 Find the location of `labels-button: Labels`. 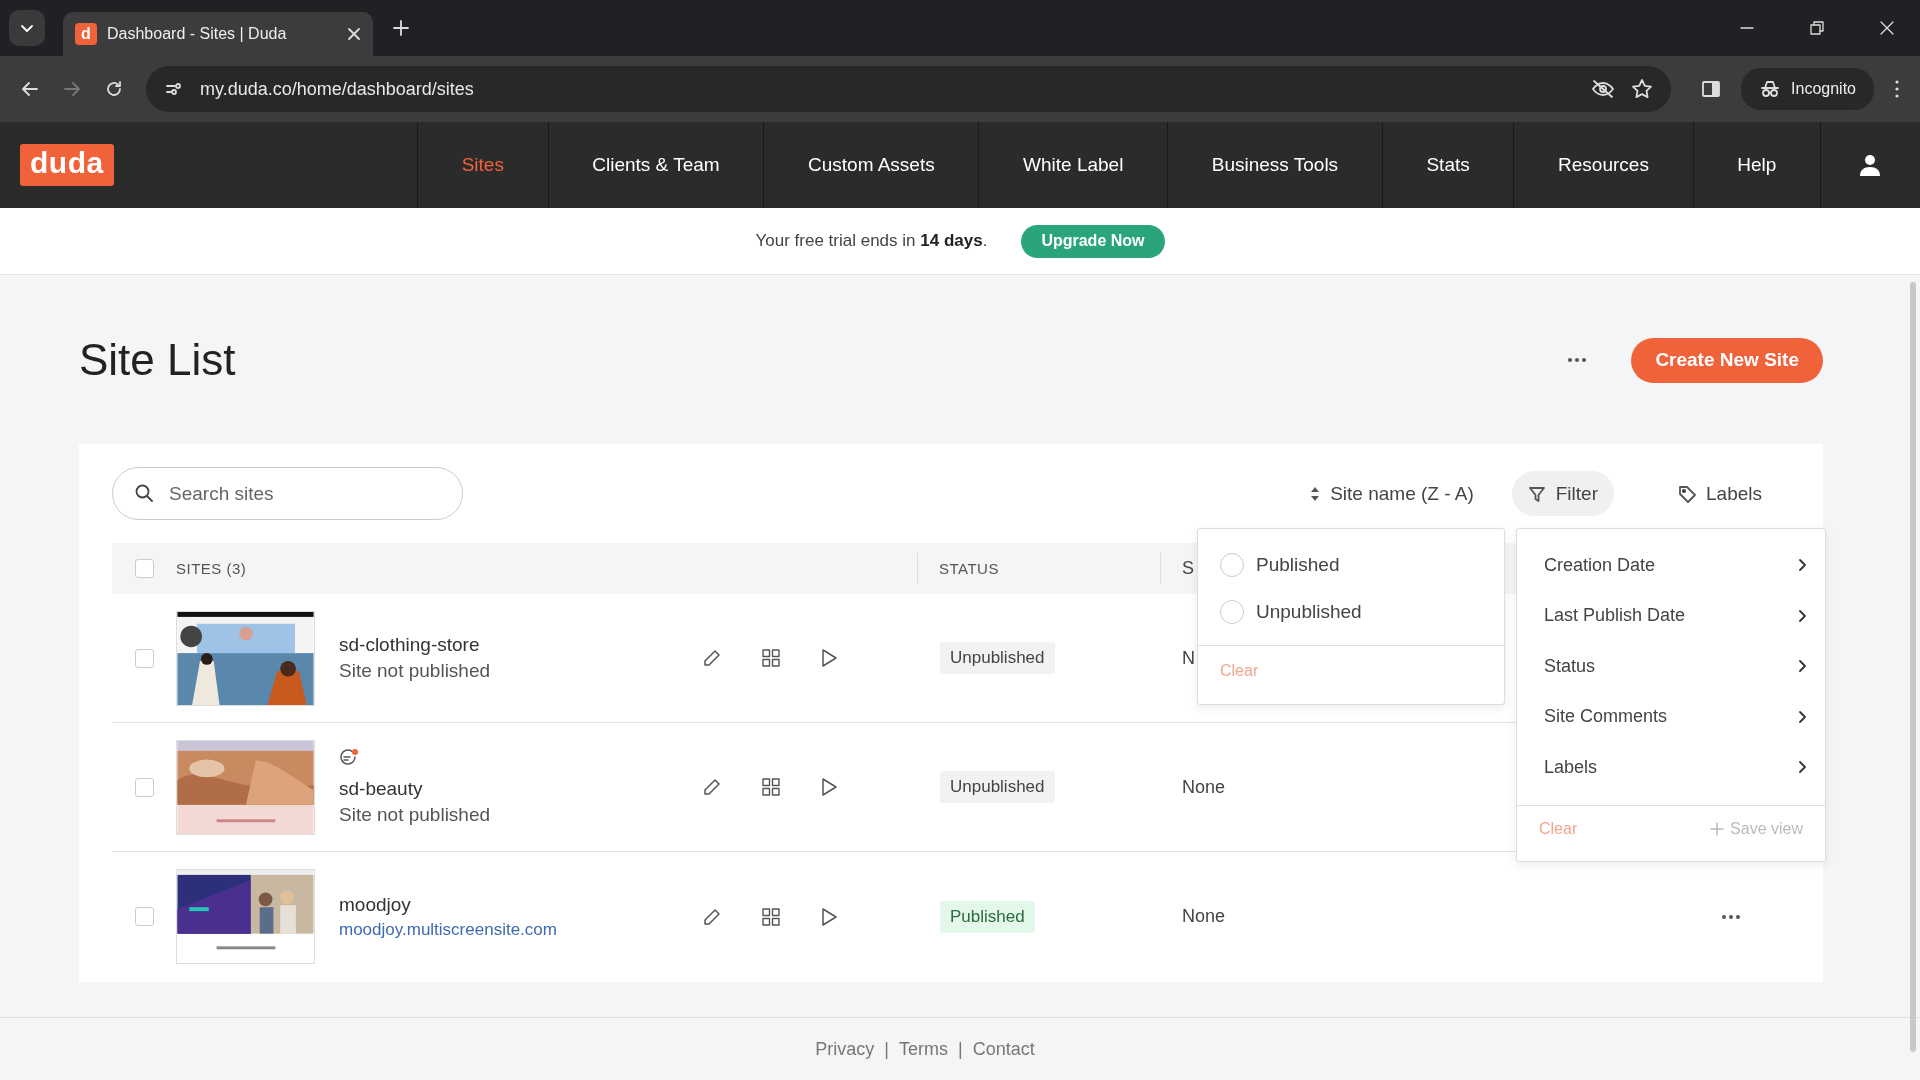

labels-button: Labels is located at coordinates (1726, 493).